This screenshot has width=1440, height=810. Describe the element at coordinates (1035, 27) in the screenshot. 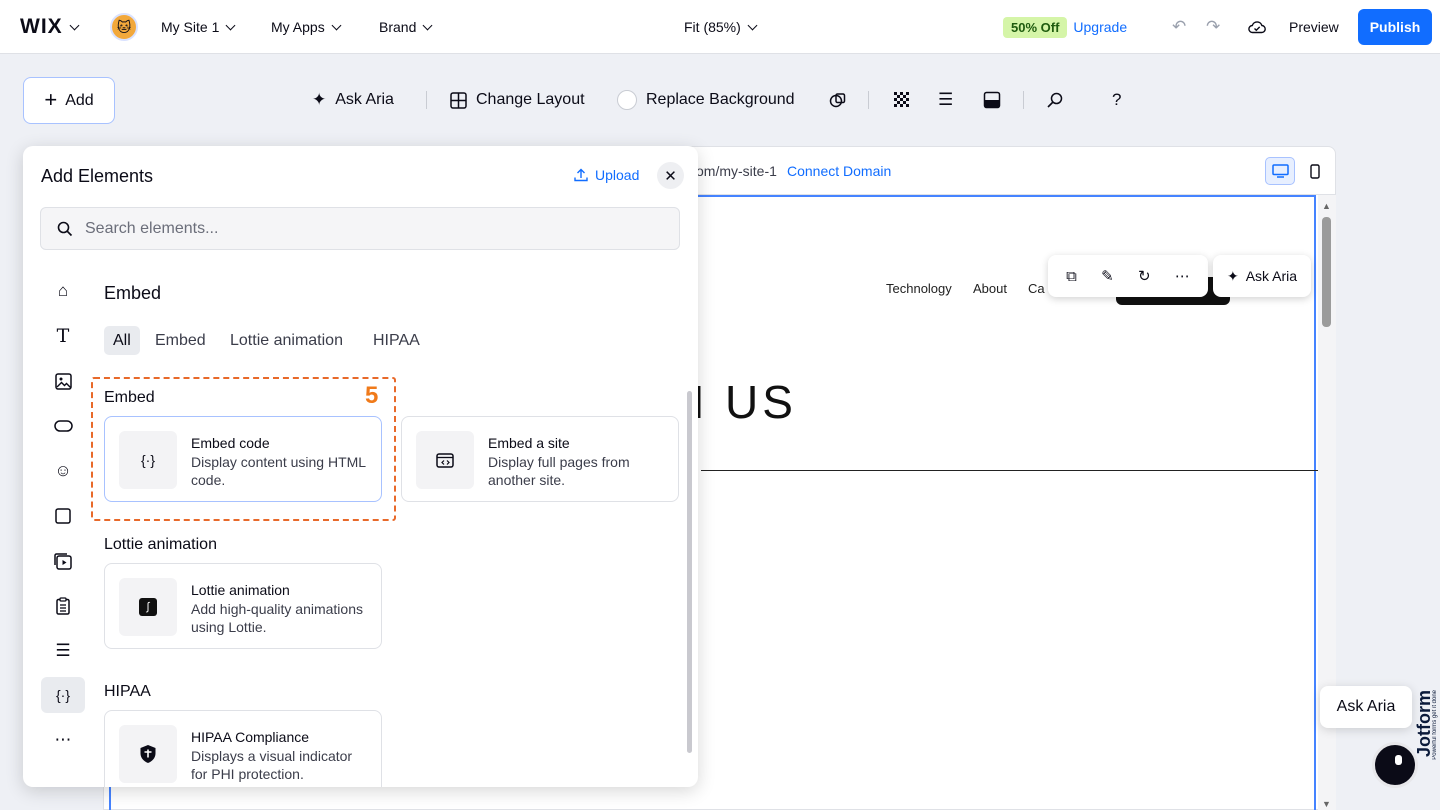

I see `promo-badge: 50% Off` at that location.